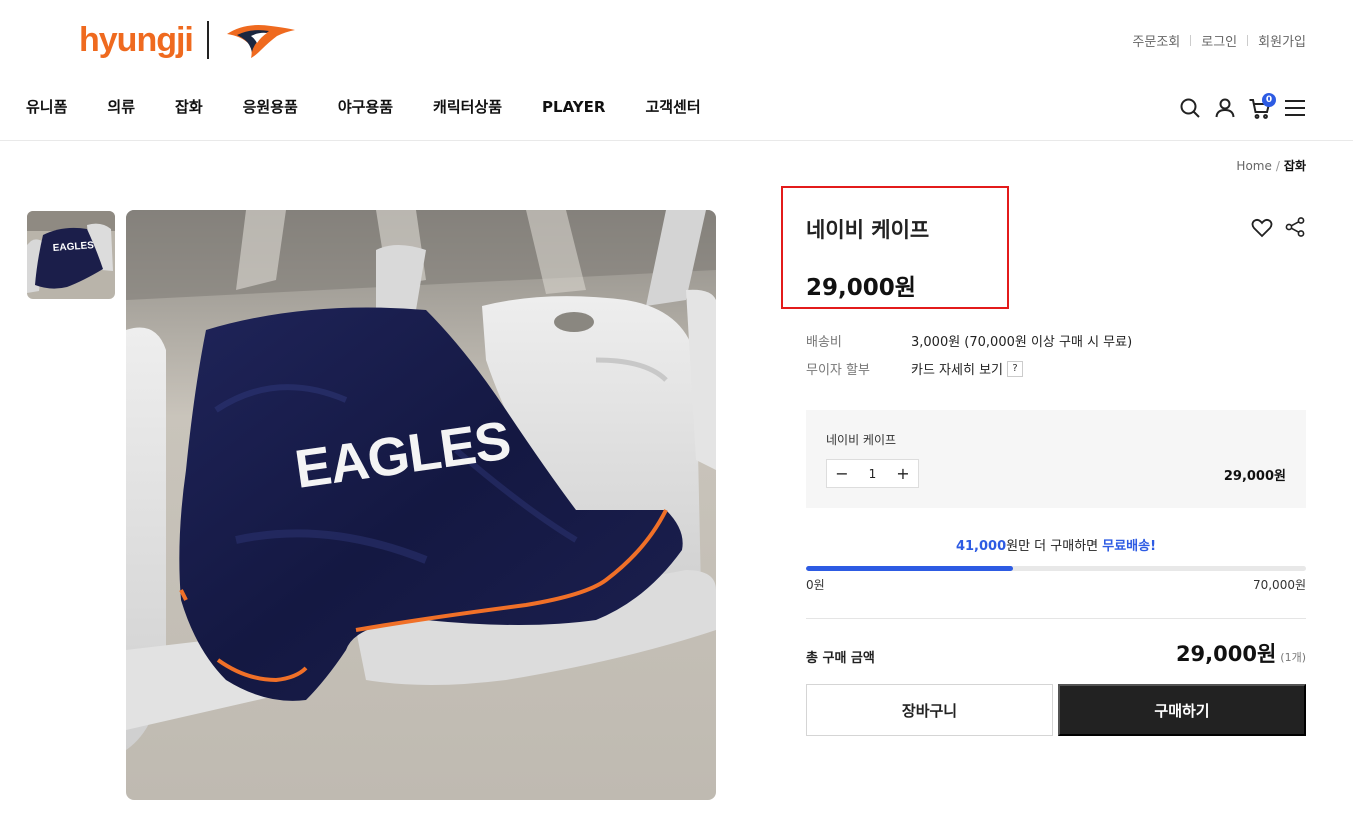 This screenshot has width=1353, height=824. What do you see at coordinates (189, 107) in the screenshot?
I see `nav-goods: 잡화` at bounding box center [189, 107].